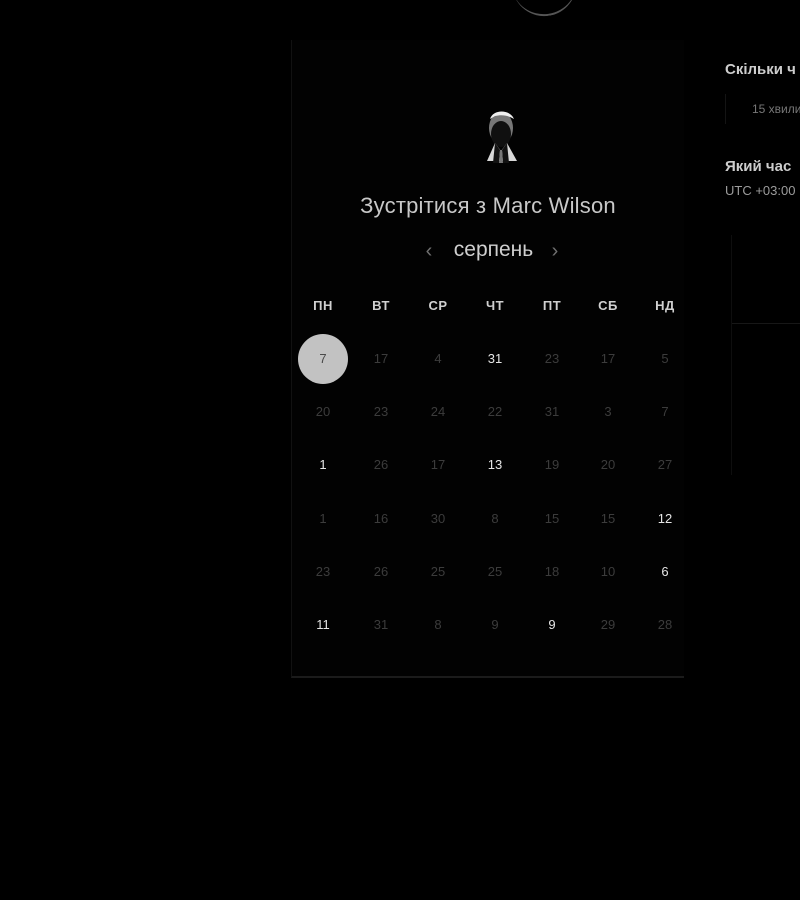 This screenshot has width=800, height=900. What do you see at coordinates (760, 69) in the screenshot?
I see `duration-heading: Скільки ч` at bounding box center [760, 69].